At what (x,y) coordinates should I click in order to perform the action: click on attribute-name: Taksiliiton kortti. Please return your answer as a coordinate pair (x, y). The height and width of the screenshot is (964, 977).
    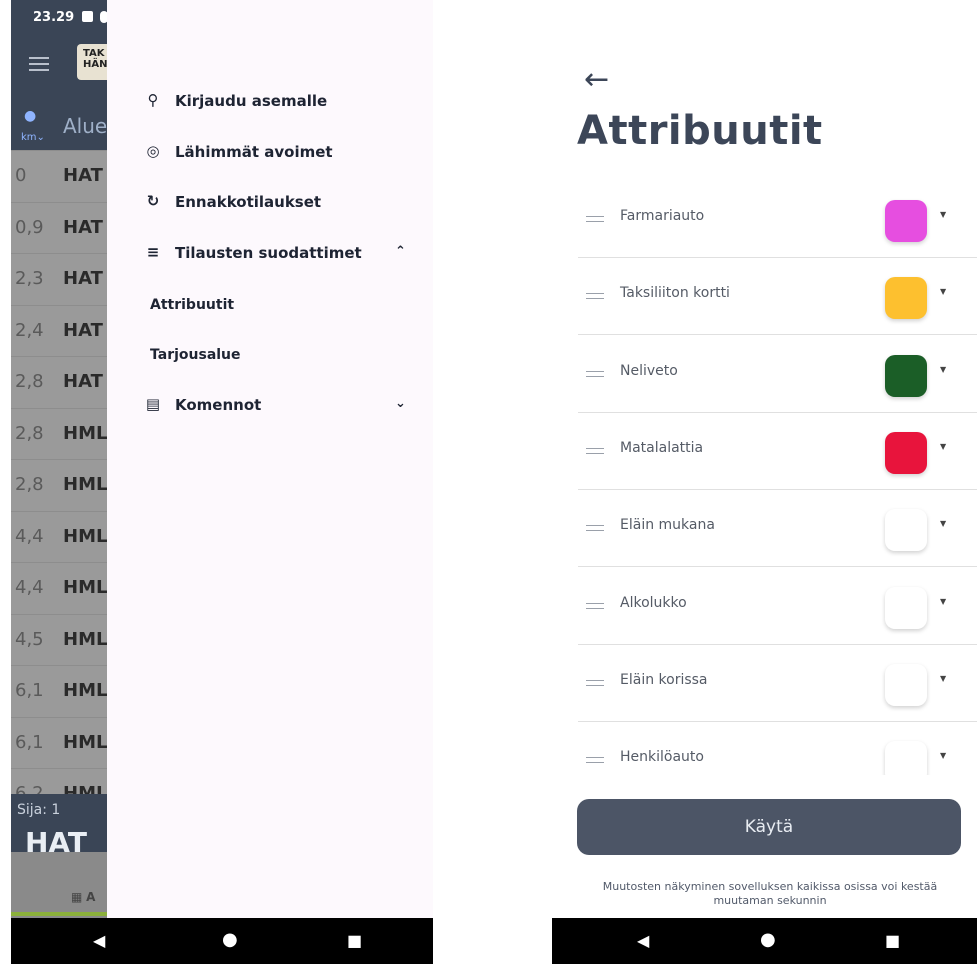
    Looking at the image, I should click on (675, 293).